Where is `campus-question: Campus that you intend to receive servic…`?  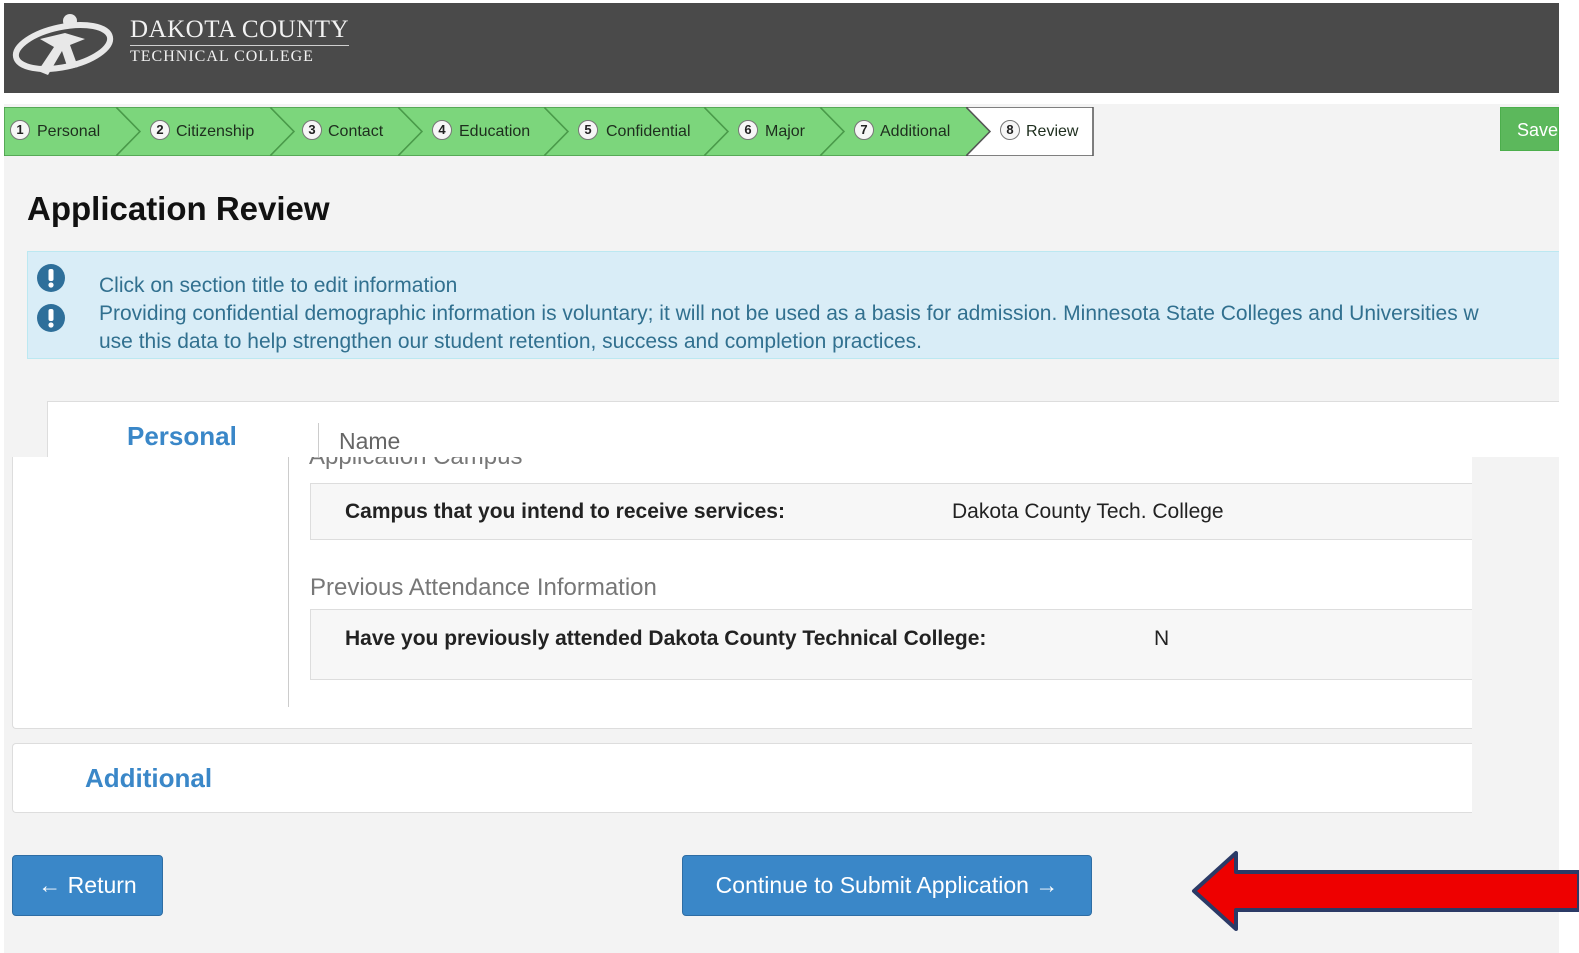
campus-question: Campus that you intend to receive servic… is located at coordinates (565, 511).